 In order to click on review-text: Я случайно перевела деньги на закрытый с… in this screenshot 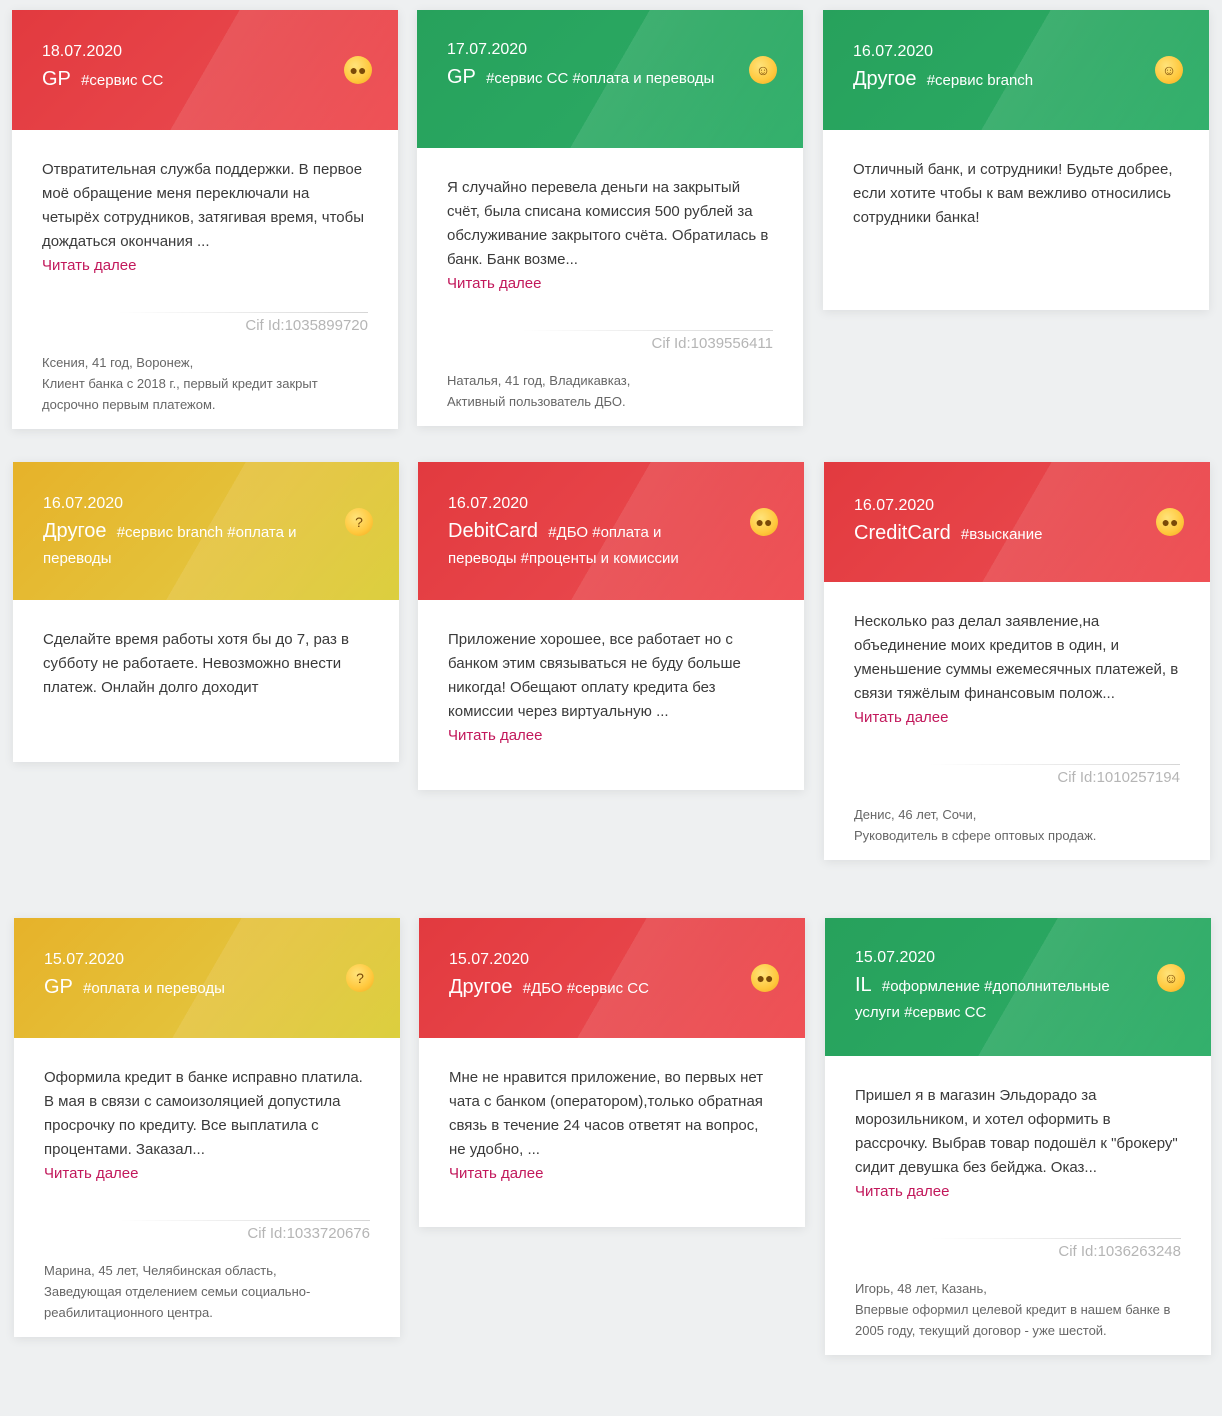, I will do `click(608, 223)`.